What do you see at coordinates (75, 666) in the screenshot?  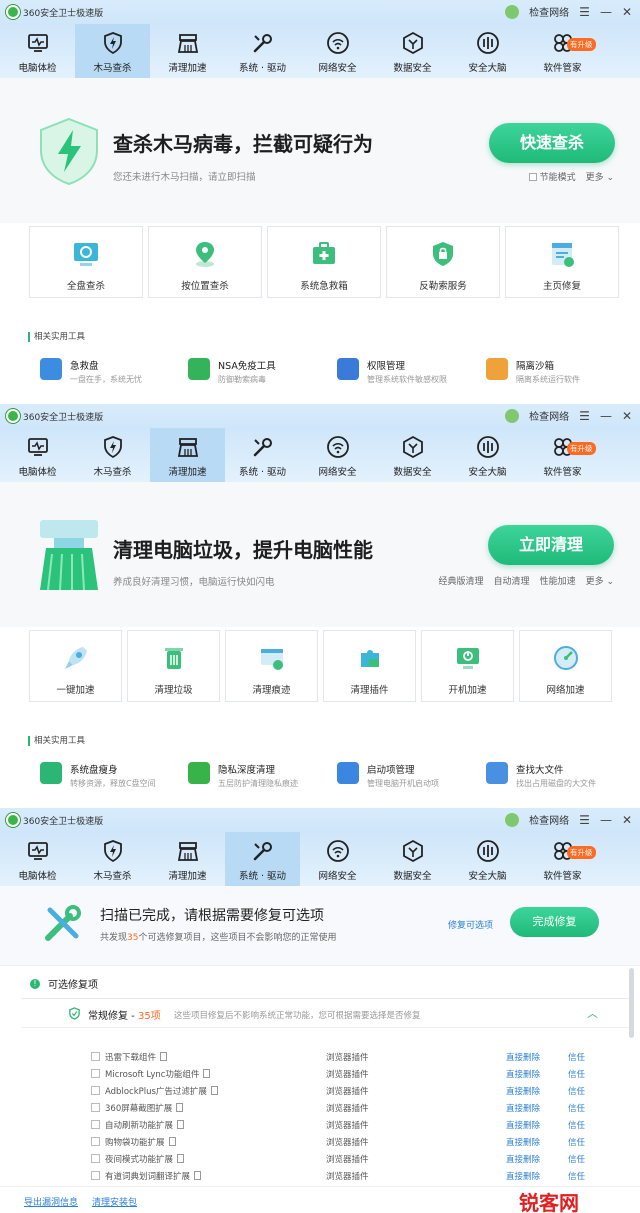 I see `card-one-click-boost: 一键加速` at bounding box center [75, 666].